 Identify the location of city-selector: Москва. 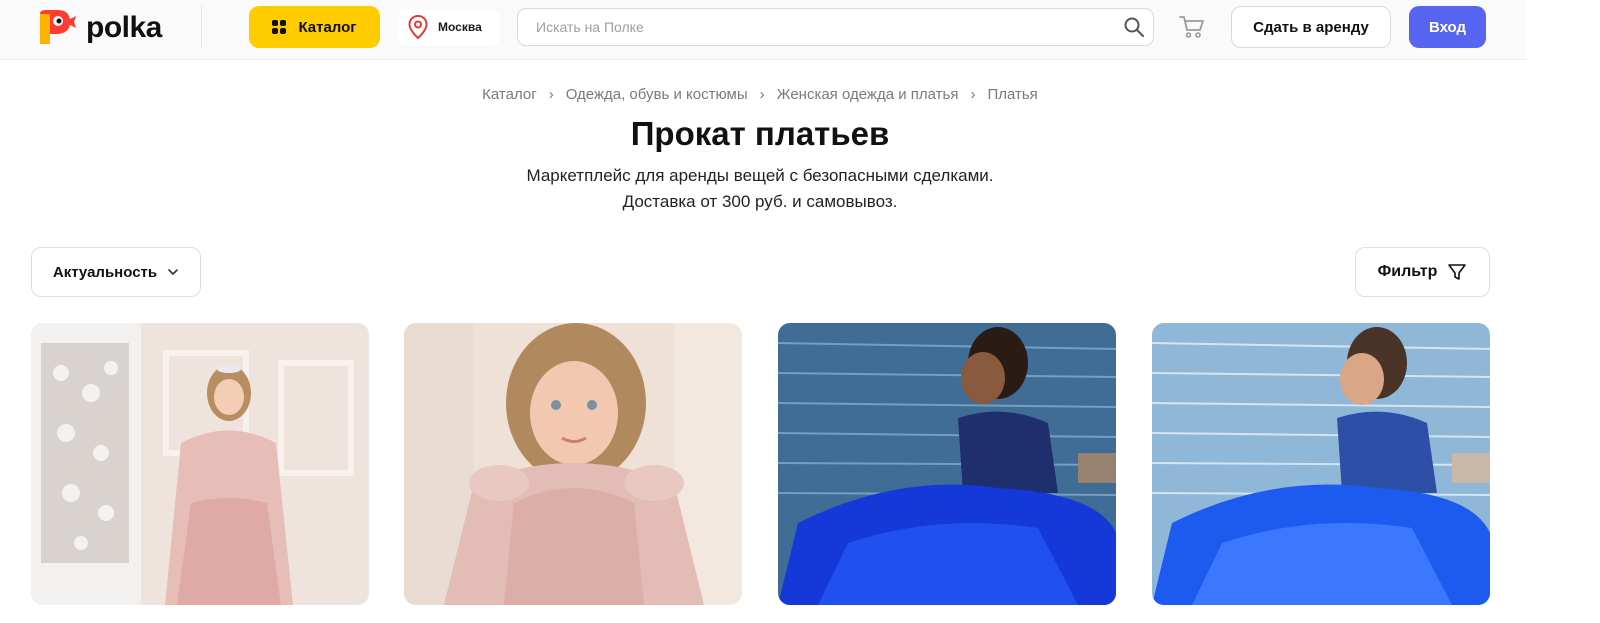
(449, 27).